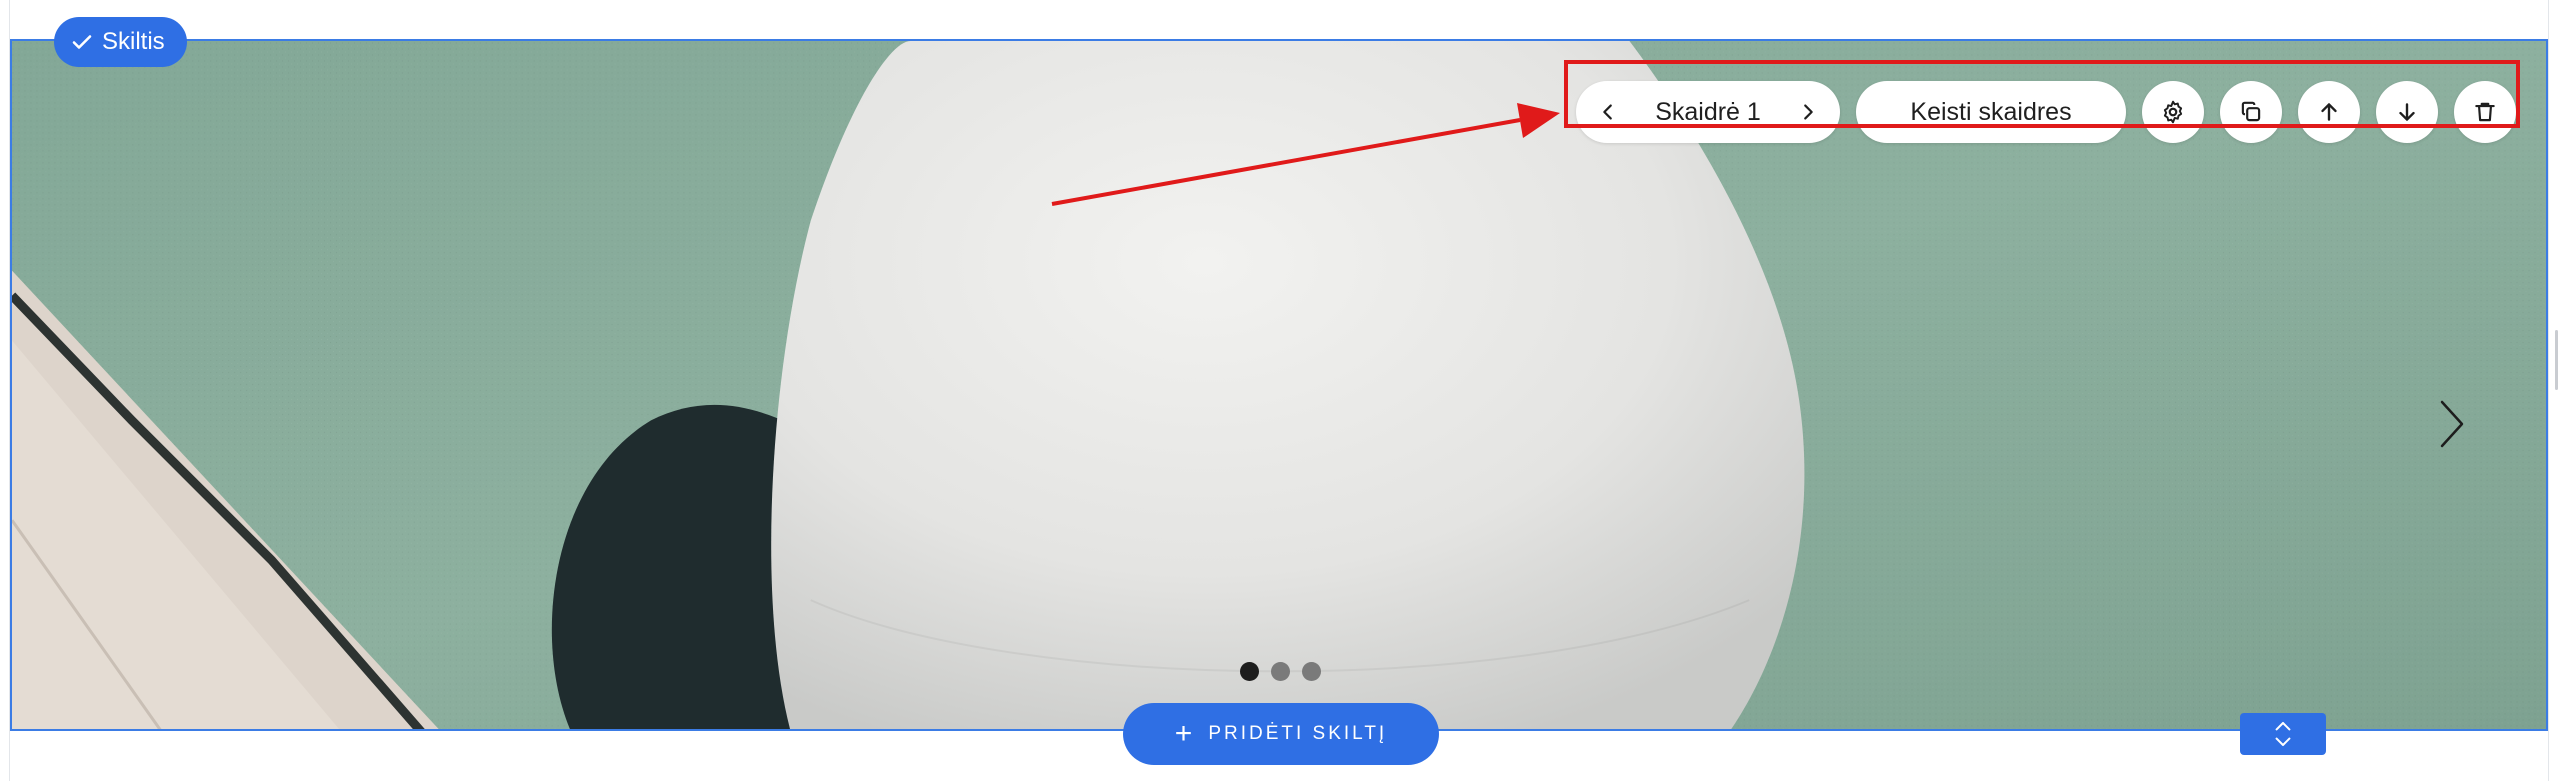 This screenshot has width=2560, height=781. I want to click on slide-indicator, so click(1280, 671).